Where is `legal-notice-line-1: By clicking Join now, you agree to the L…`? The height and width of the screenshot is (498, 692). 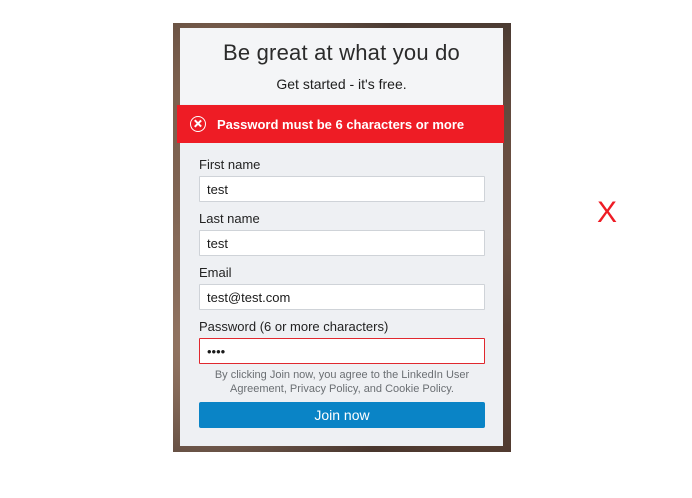 legal-notice-line-1: By clicking Join now, you agree to the L… is located at coordinates (342, 375).